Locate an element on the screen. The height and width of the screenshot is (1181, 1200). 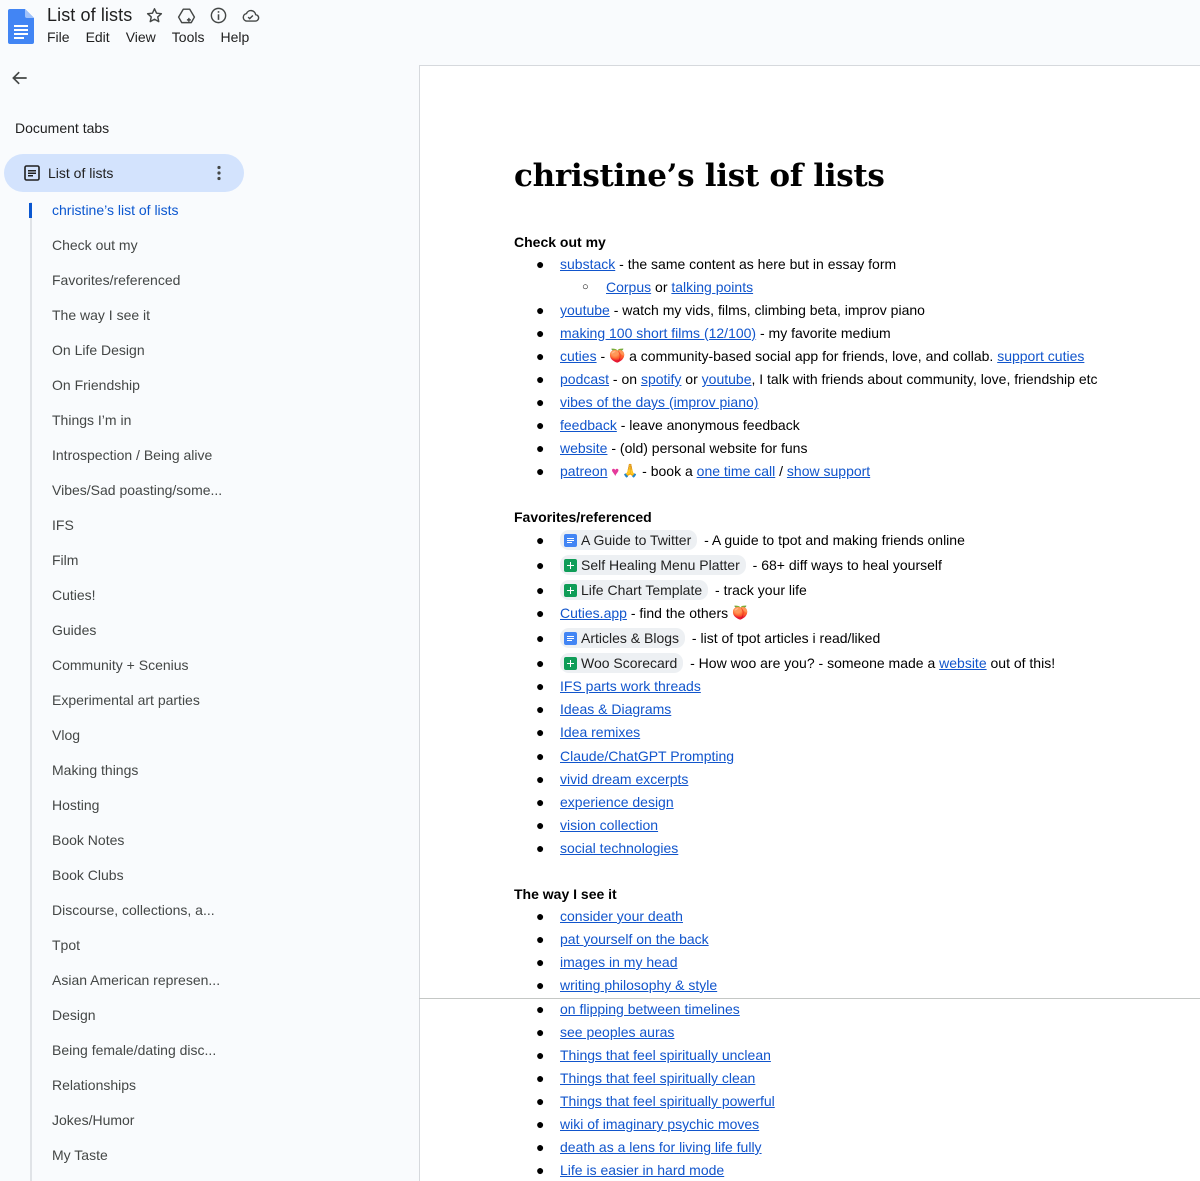
link-short-films: making 100 short films (12/100) is located at coordinates (658, 333).